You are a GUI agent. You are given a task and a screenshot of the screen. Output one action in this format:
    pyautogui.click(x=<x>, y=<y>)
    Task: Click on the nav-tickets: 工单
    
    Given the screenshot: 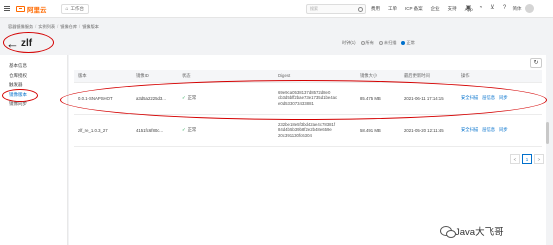 What is the action you would take?
    pyautogui.click(x=392, y=9)
    